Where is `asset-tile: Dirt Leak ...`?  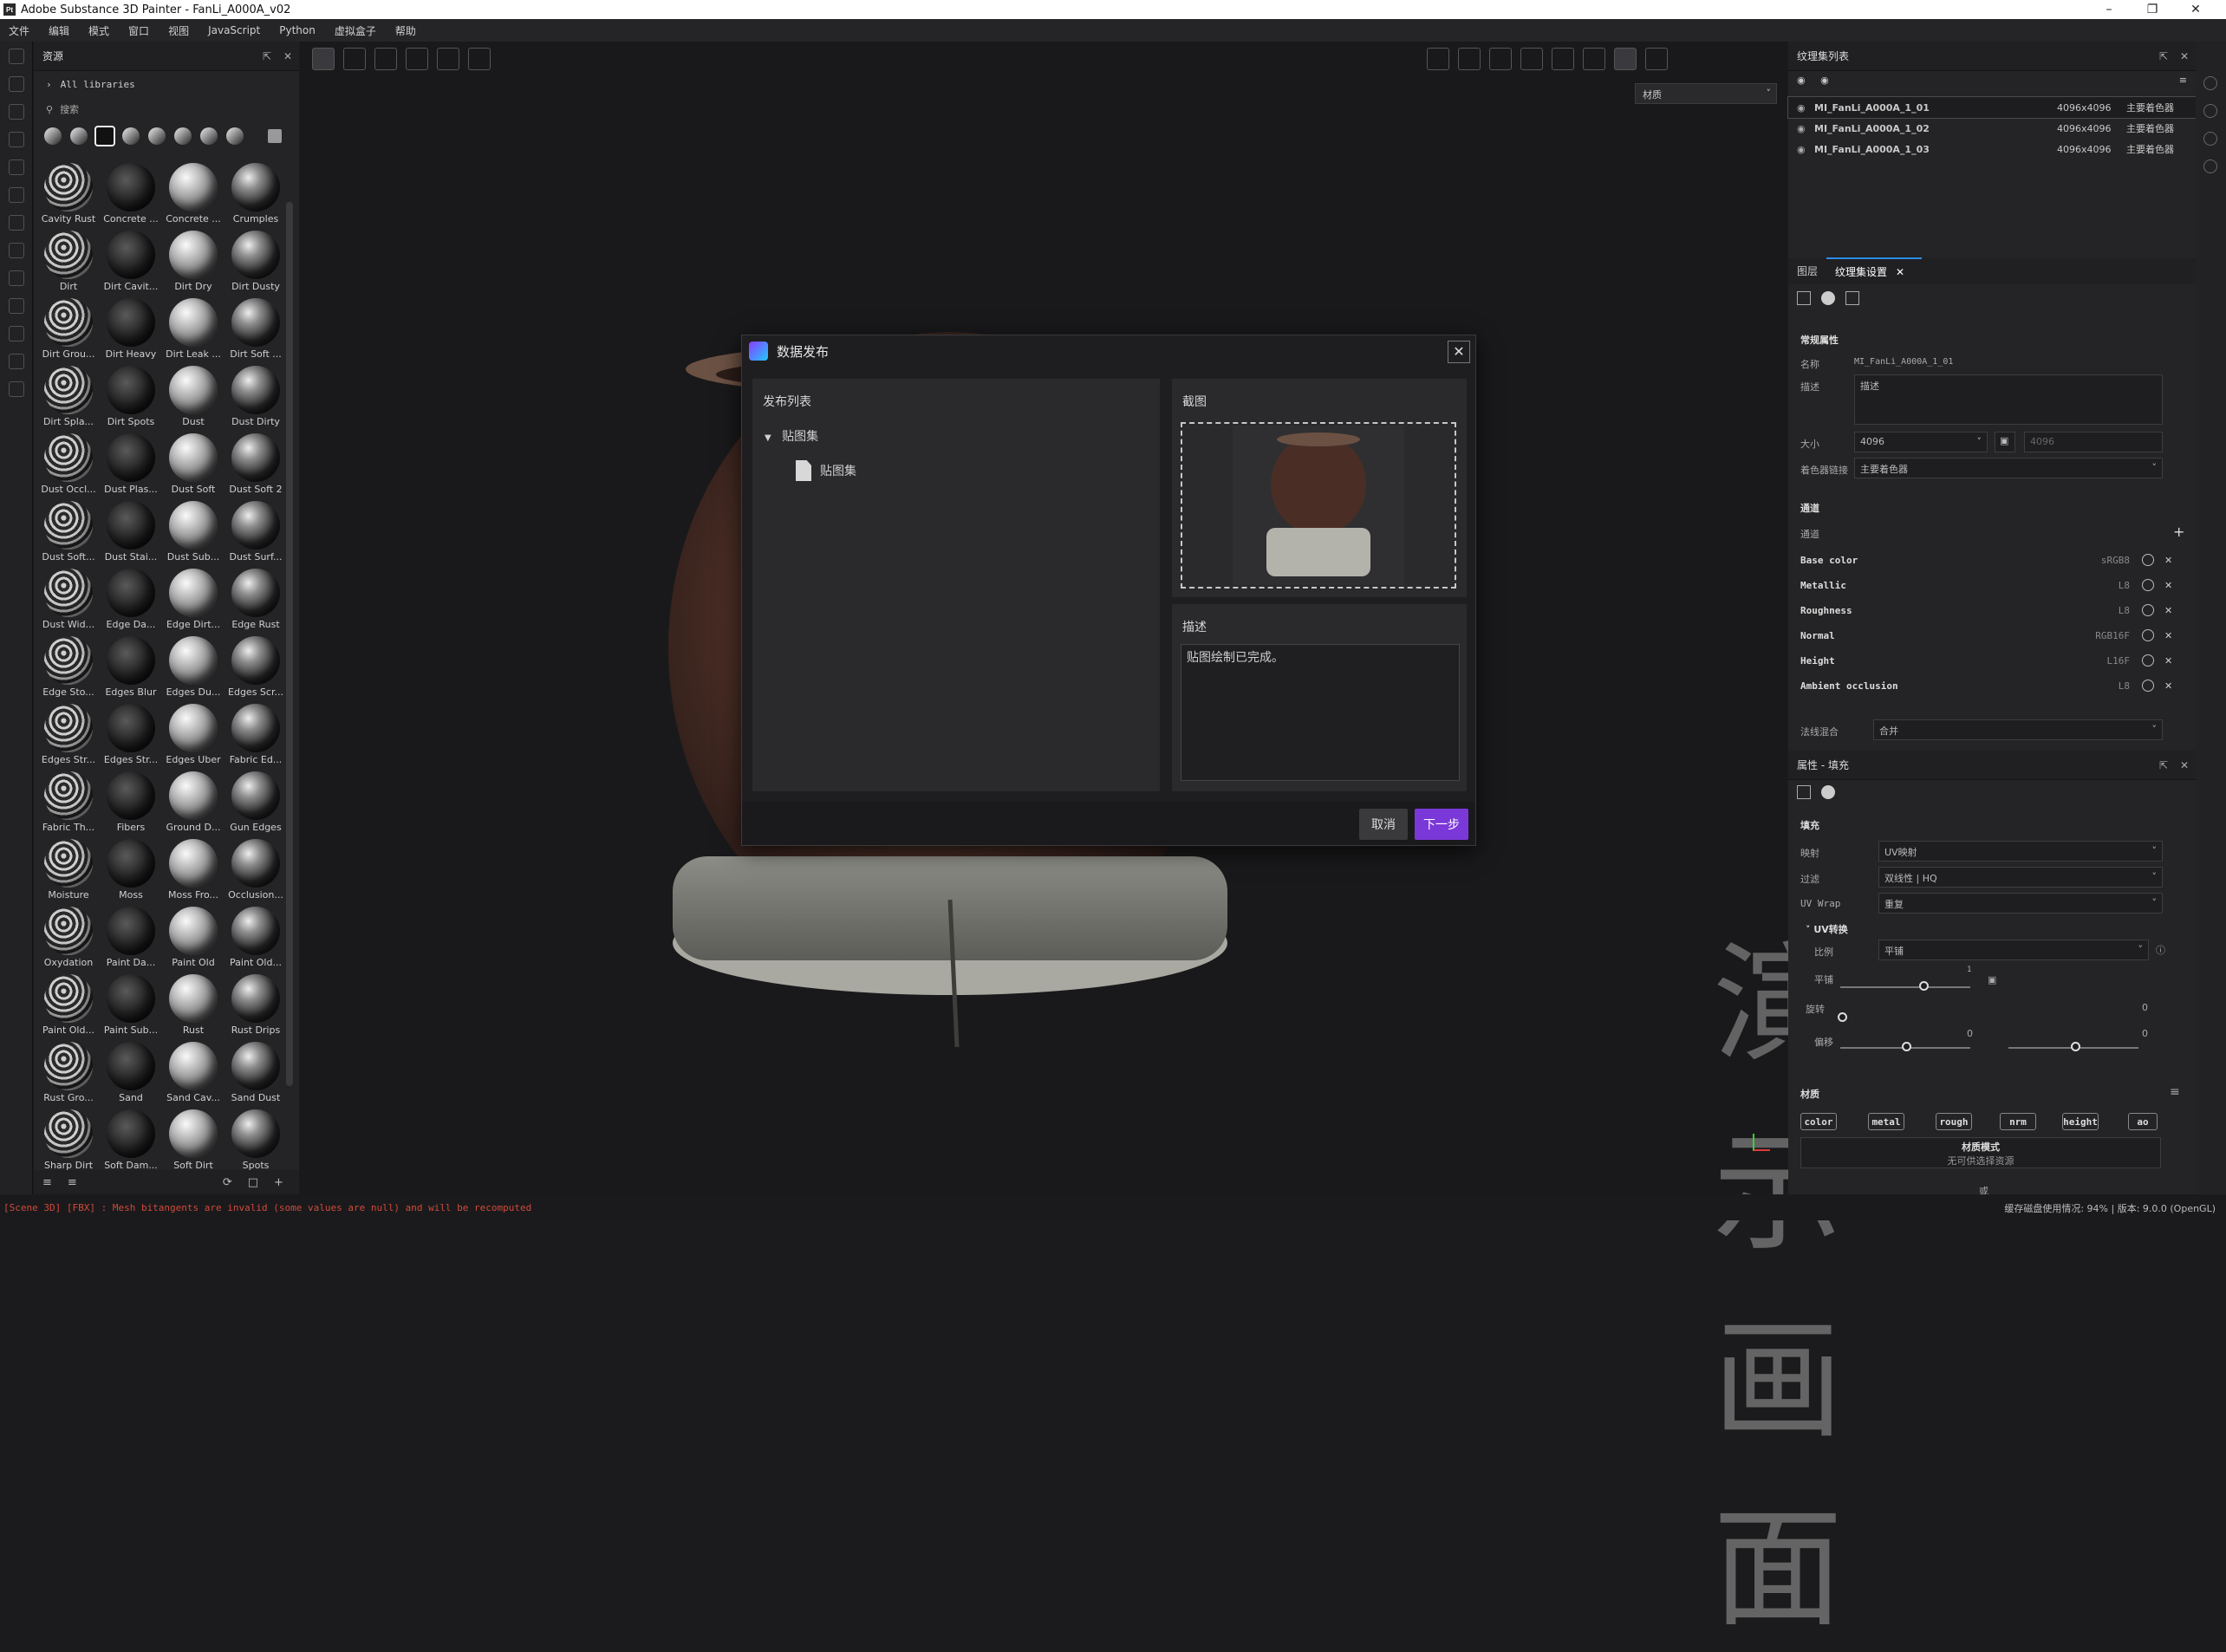
asset-tile: Dirt Leak ... is located at coordinates (193, 330).